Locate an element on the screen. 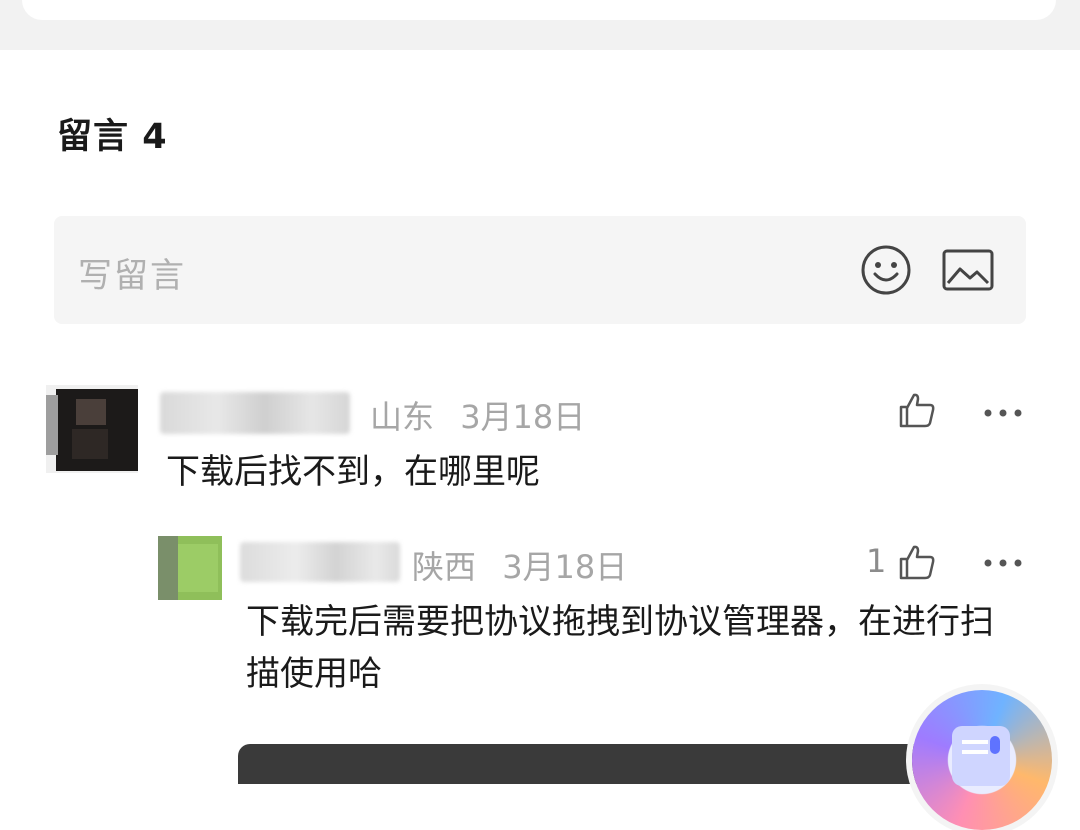  reply-date: 3月18日 is located at coordinates (565, 567).